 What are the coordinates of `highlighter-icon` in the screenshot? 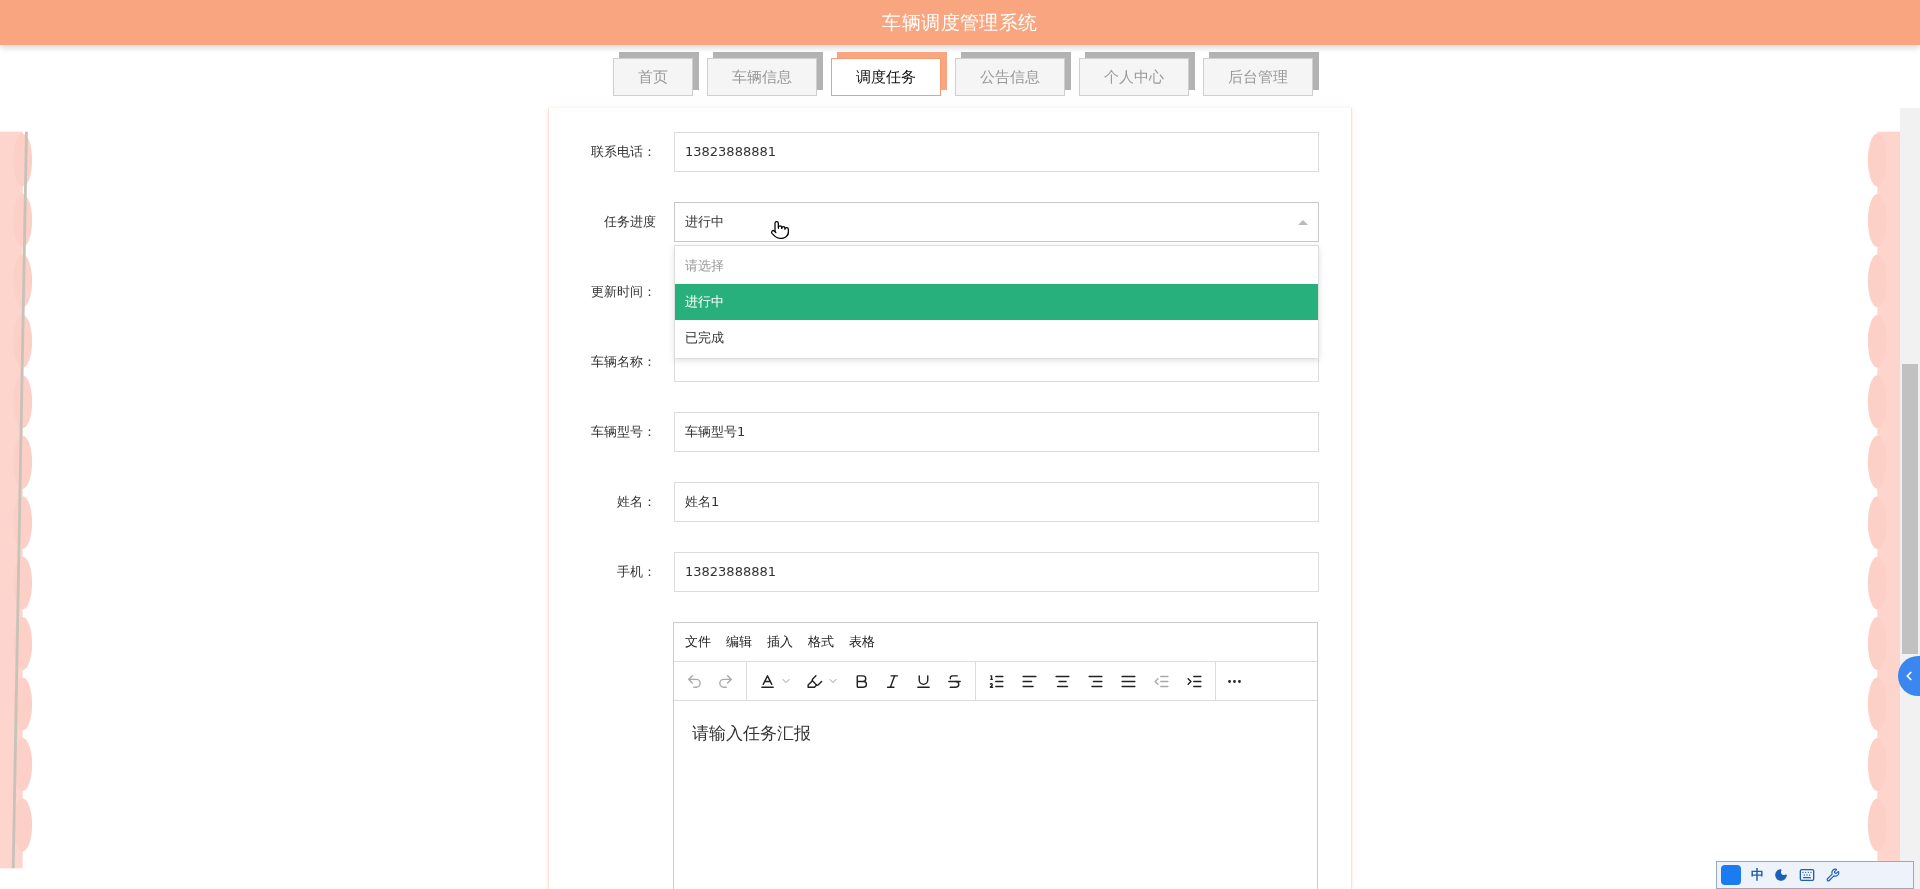 It's located at (814, 681).